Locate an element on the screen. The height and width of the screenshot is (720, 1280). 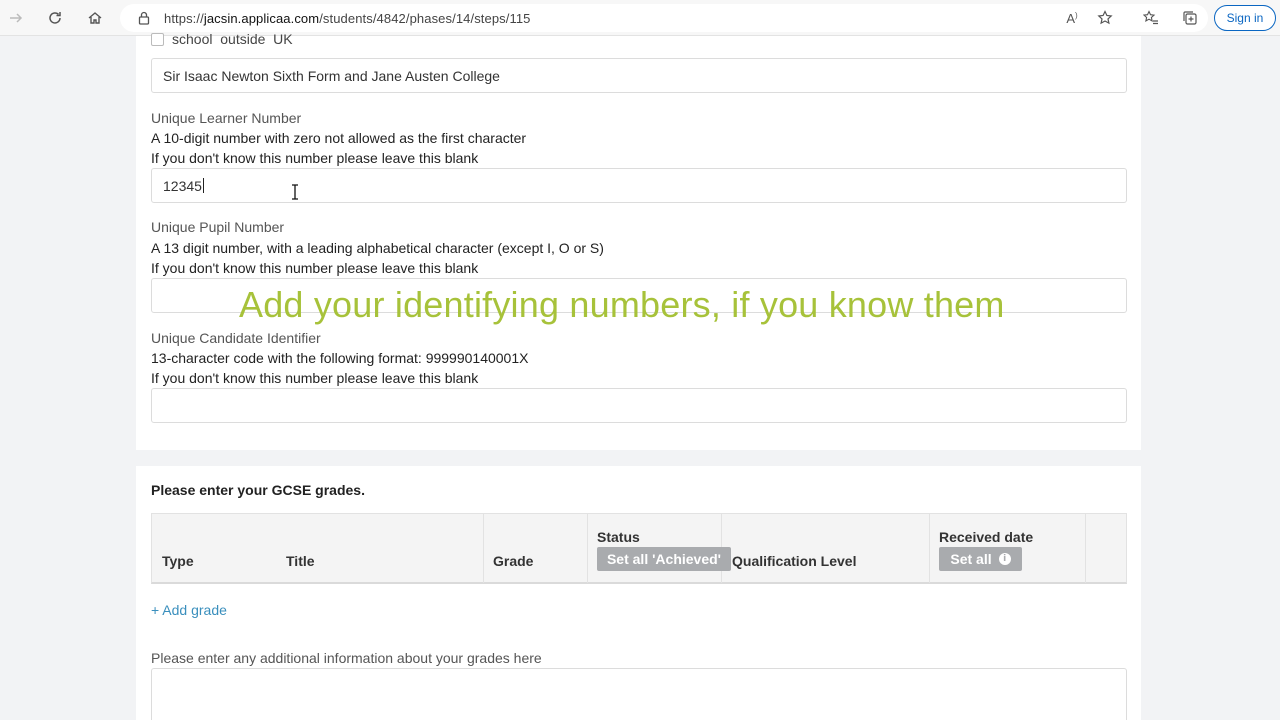
col-header-type: Type is located at coordinates (178, 561).